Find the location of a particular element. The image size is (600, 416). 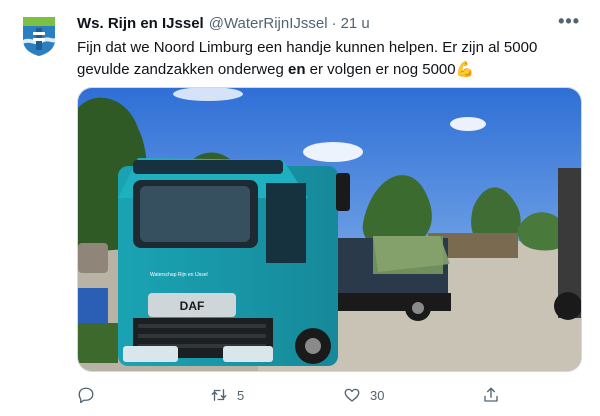

heart-icon is located at coordinates (352, 395).